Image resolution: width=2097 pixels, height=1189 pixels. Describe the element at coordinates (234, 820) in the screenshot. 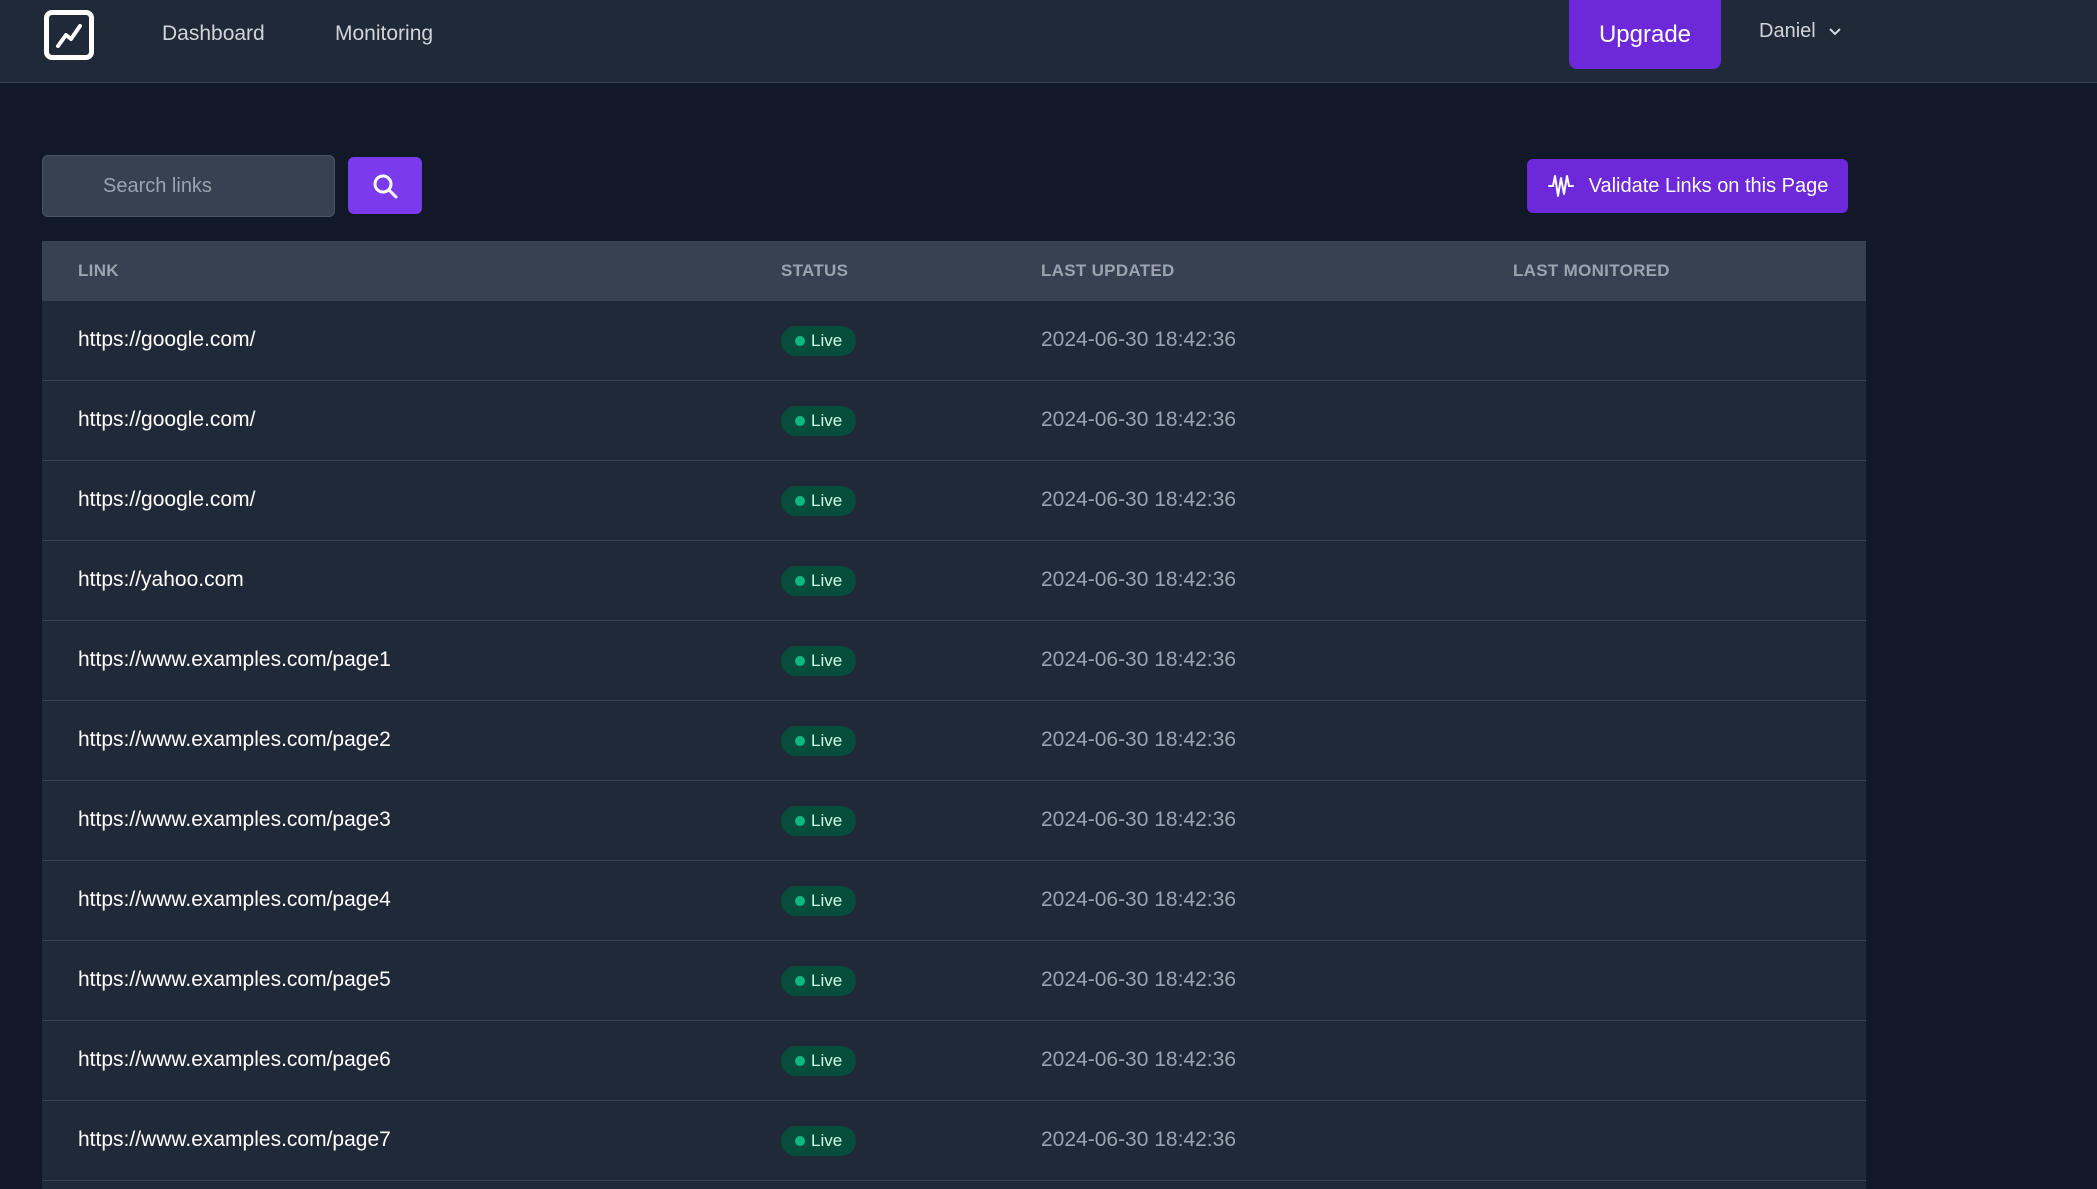

I see `link-url: https://www.examples.com/page3` at that location.